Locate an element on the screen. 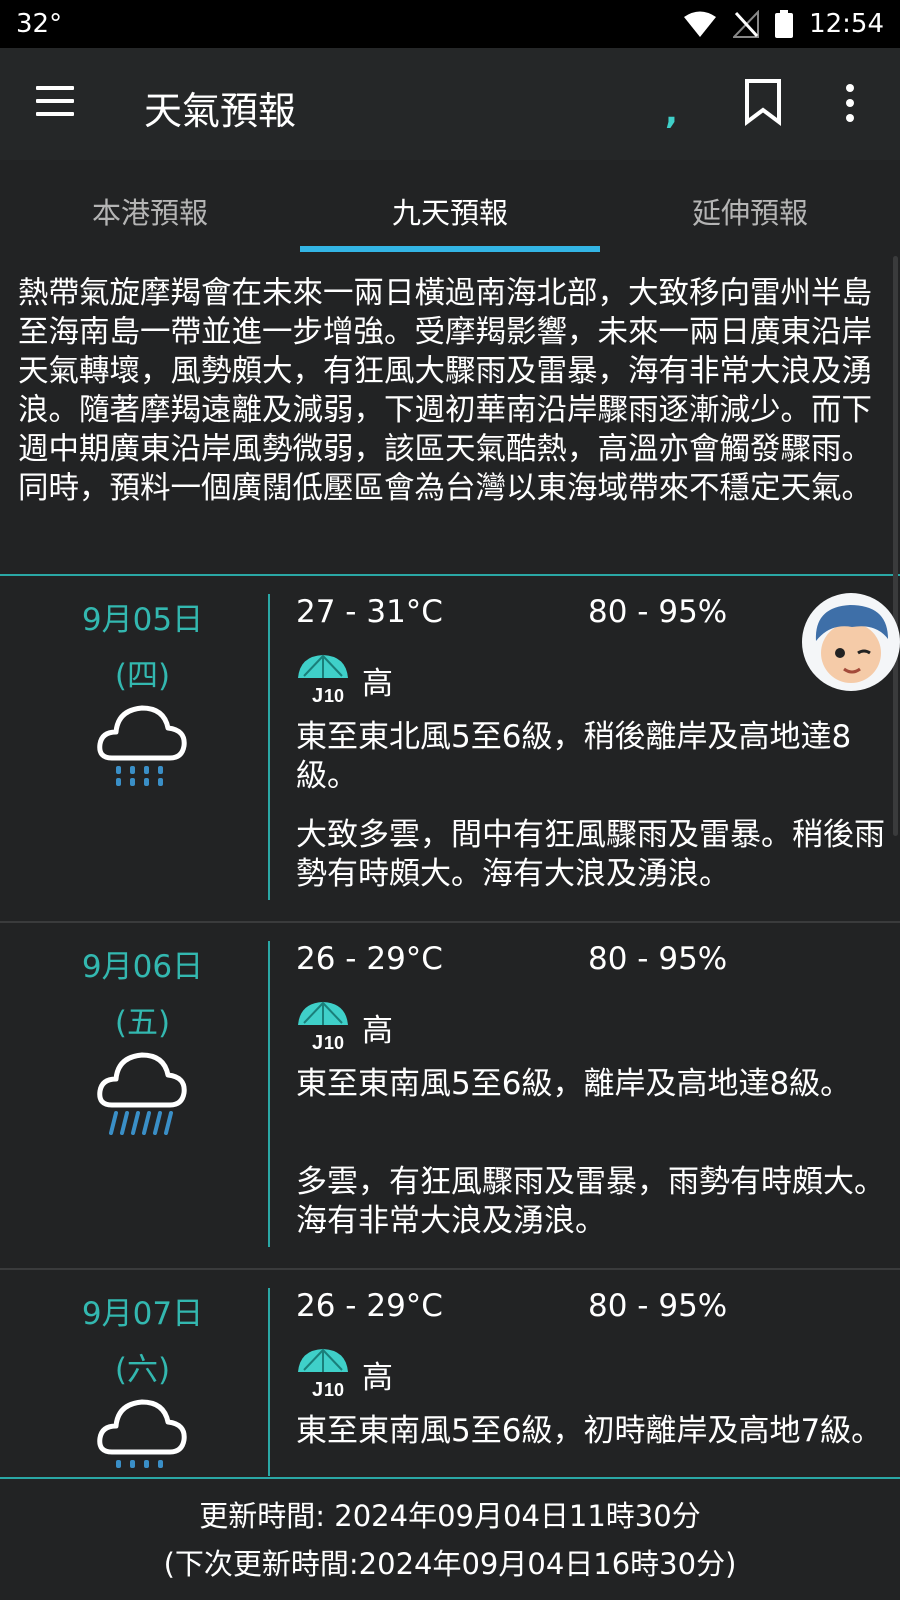  status-temperature: 32° is located at coordinates (39, 24).